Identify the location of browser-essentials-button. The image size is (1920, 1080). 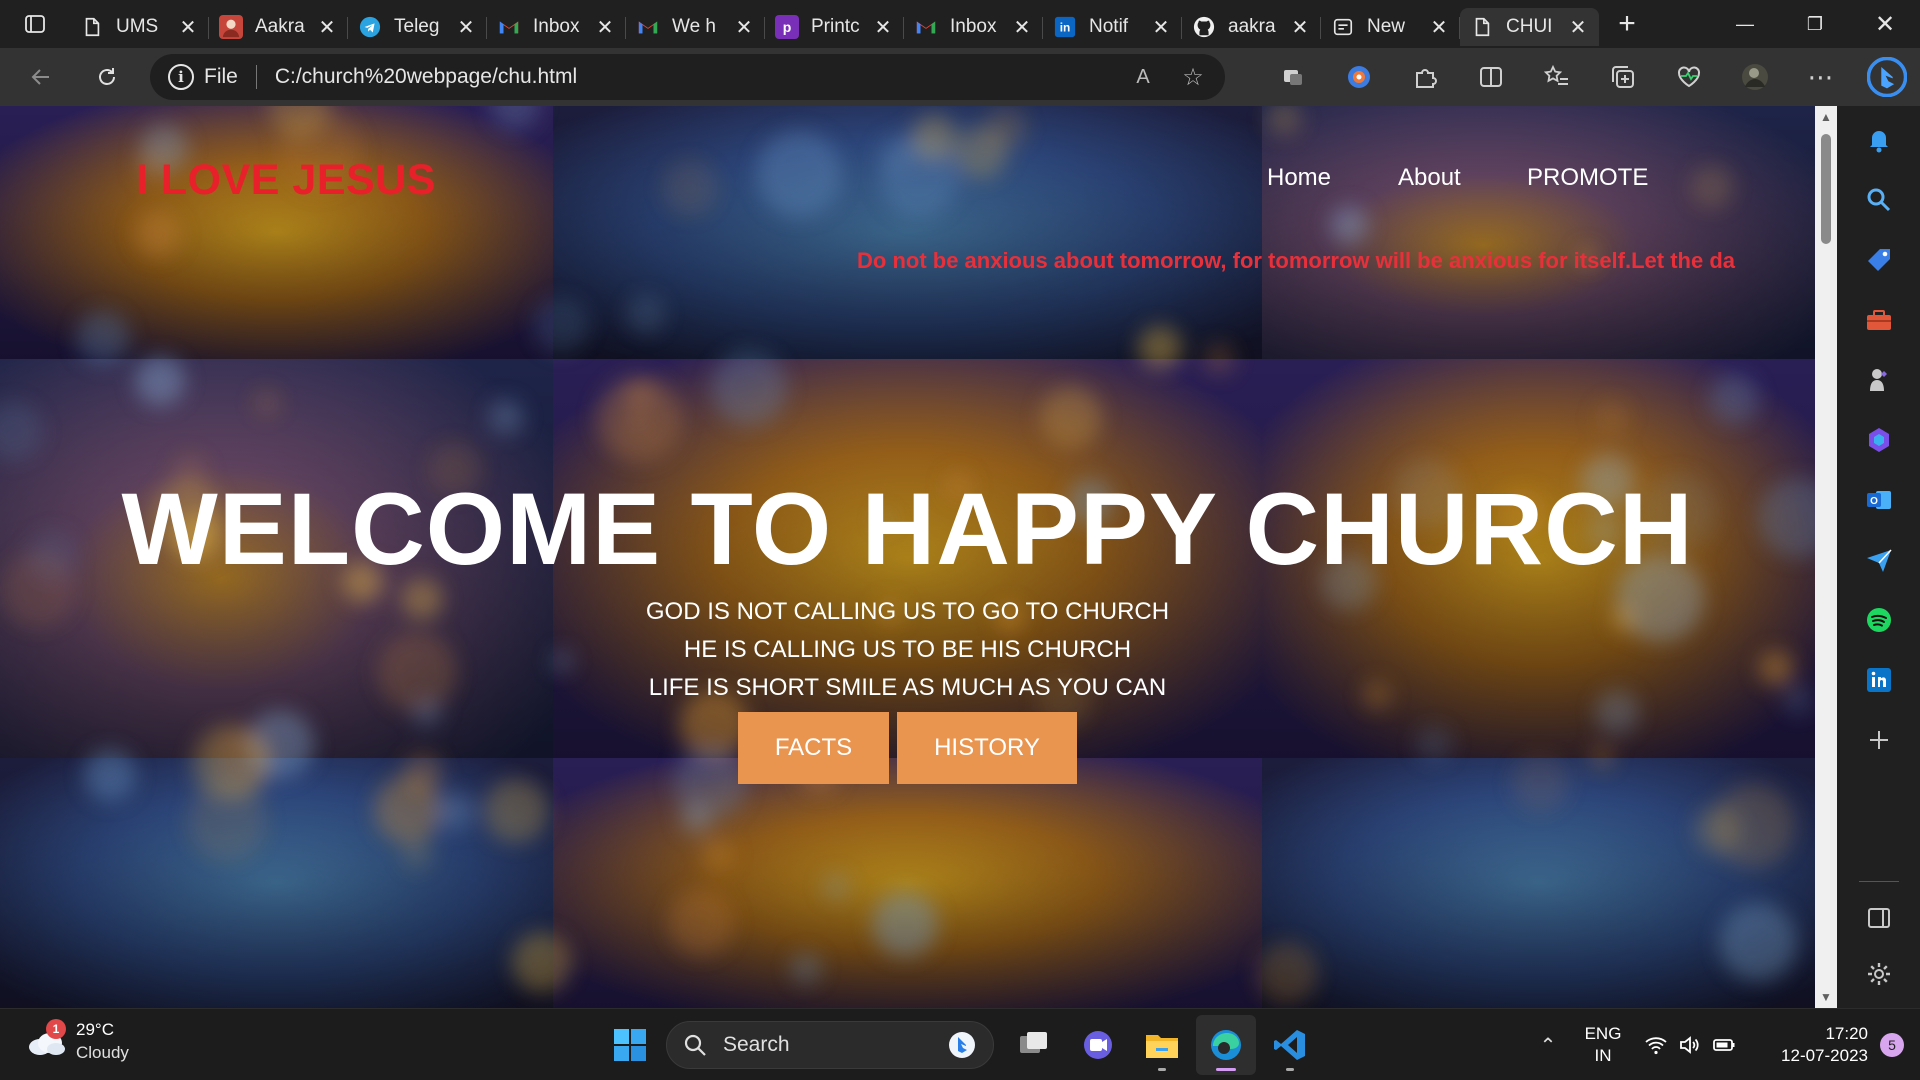
(1689, 77).